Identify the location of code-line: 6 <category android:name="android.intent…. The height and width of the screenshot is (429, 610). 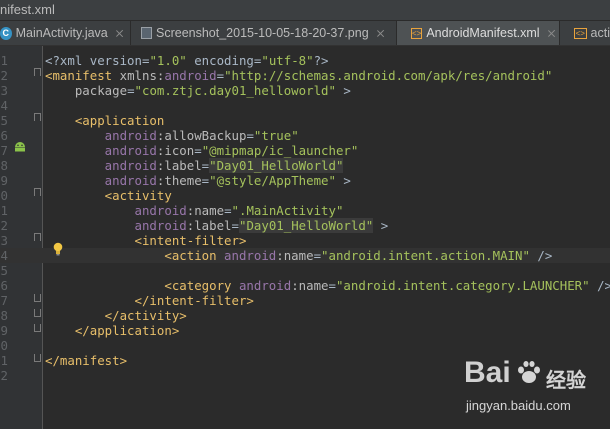
(305, 285).